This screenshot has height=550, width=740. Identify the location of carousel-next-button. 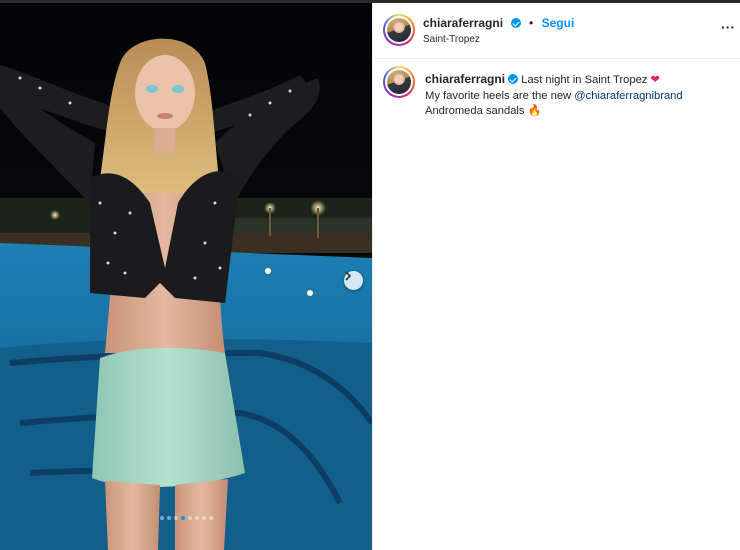
(353, 280).